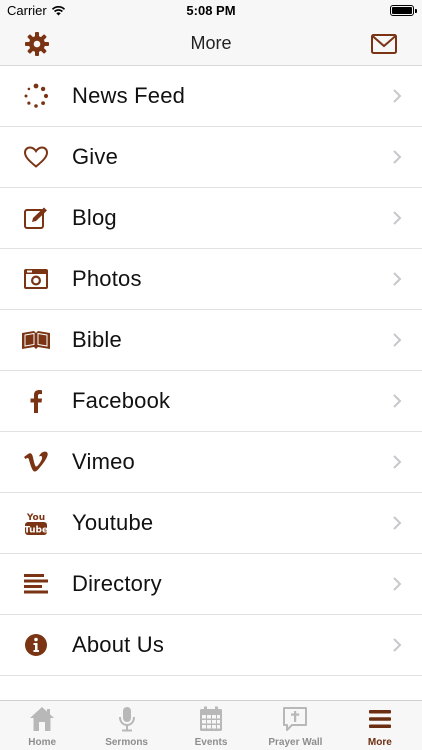  Describe the element at coordinates (295, 719) in the screenshot. I see `prayer-cross-icon` at that location.